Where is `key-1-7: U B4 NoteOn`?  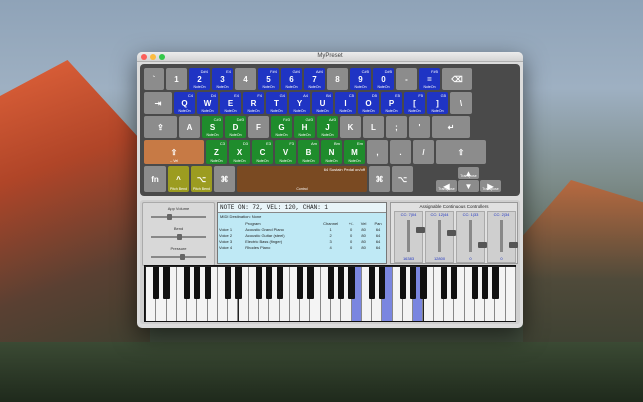
key-1-7: U B4 NoteOn is located at coordinates (322, 103).